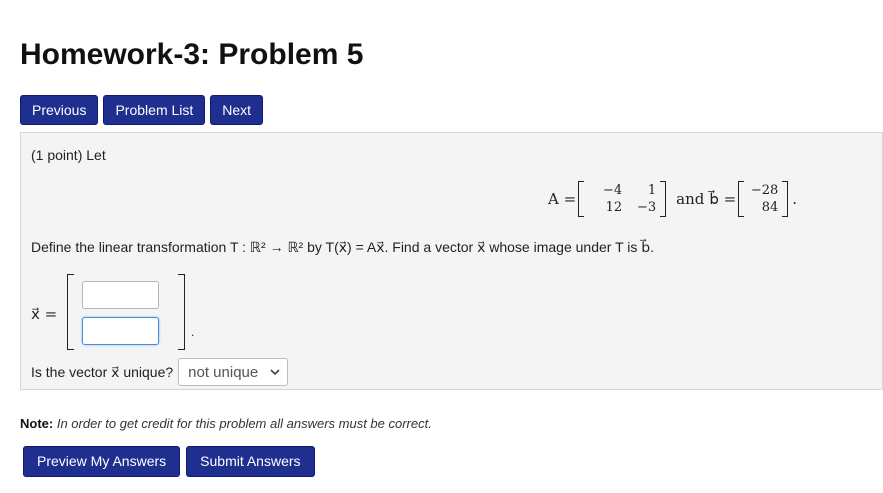  Describe the element at coordinates (613, 190) in the screenshot. I see `matrix-a-cell: −4` at that location.